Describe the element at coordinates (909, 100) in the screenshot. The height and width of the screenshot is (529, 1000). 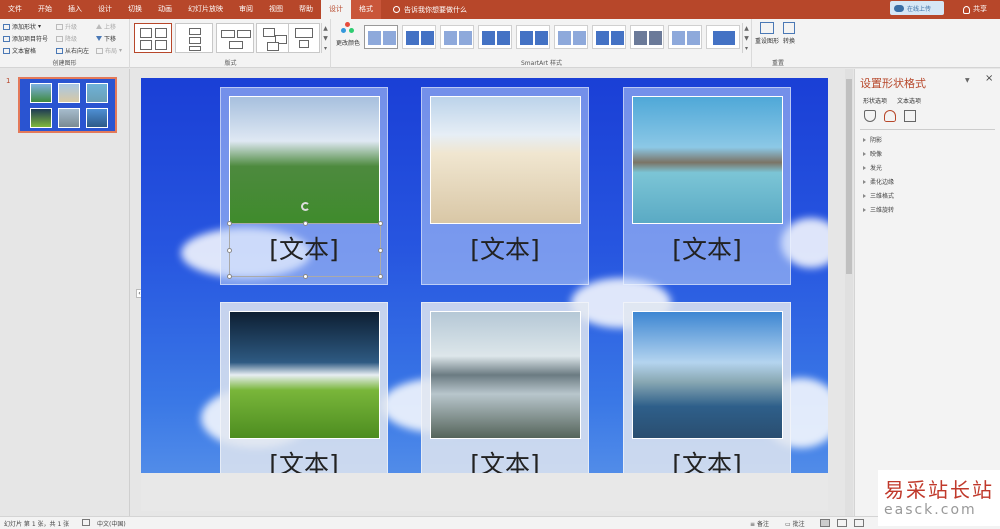
I see `tab-text-options: 文本选项` at that location.